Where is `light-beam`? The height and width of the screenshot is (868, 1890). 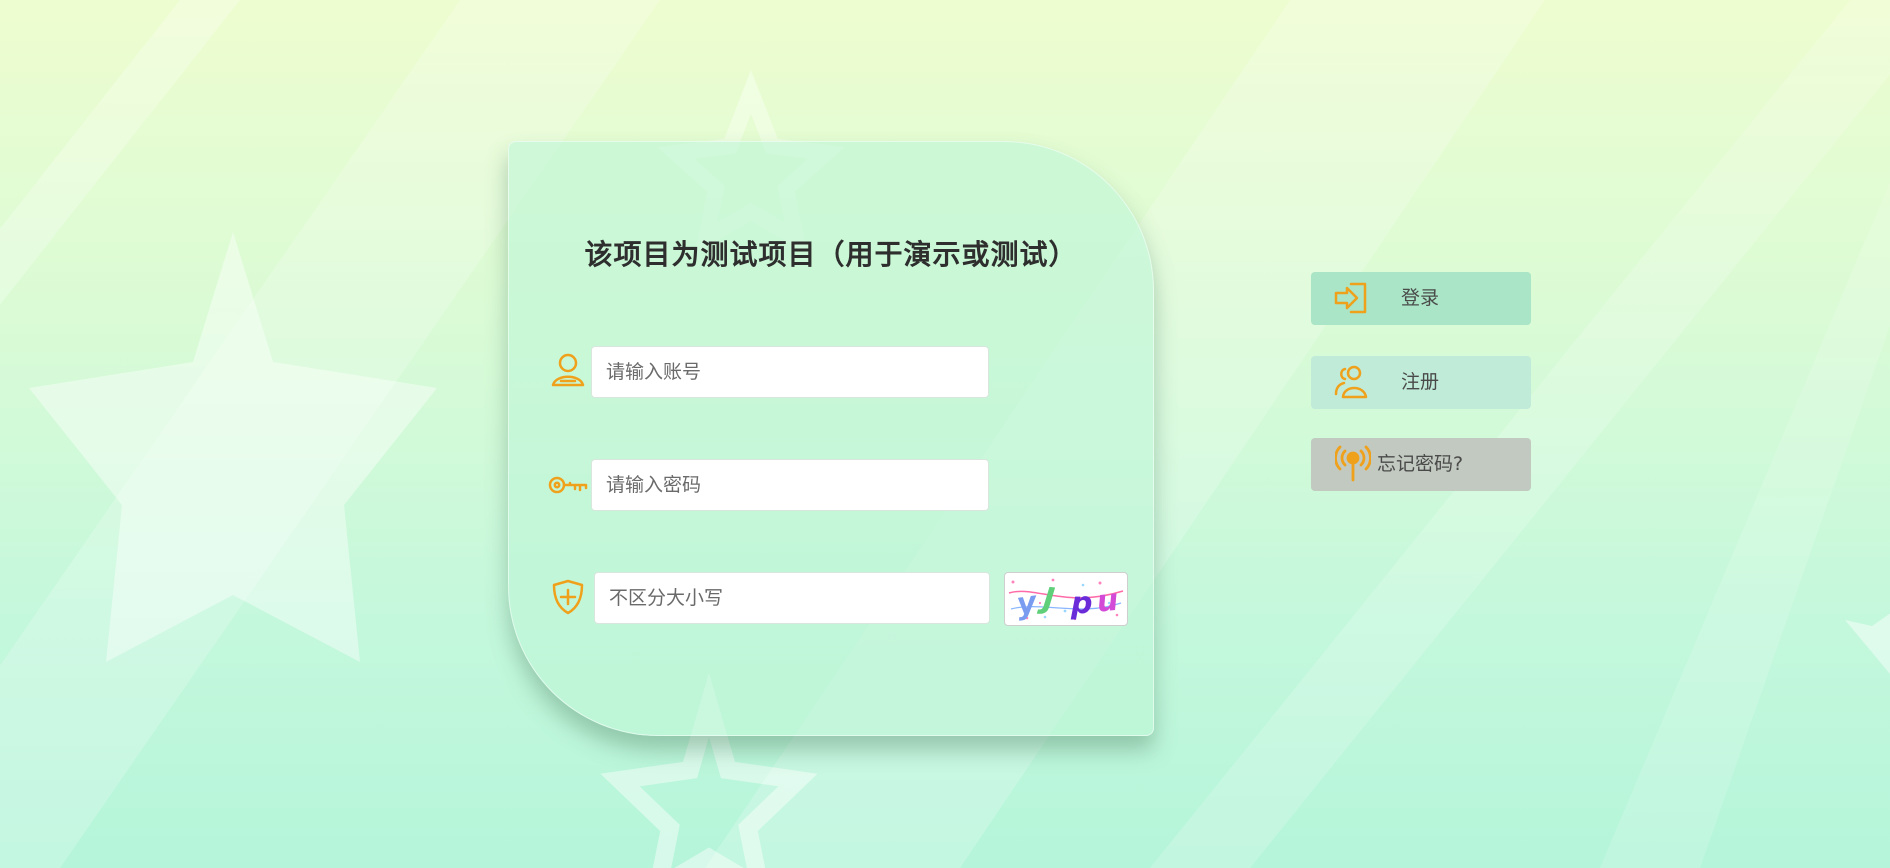 light-beam is located at coordinates (120, 152).